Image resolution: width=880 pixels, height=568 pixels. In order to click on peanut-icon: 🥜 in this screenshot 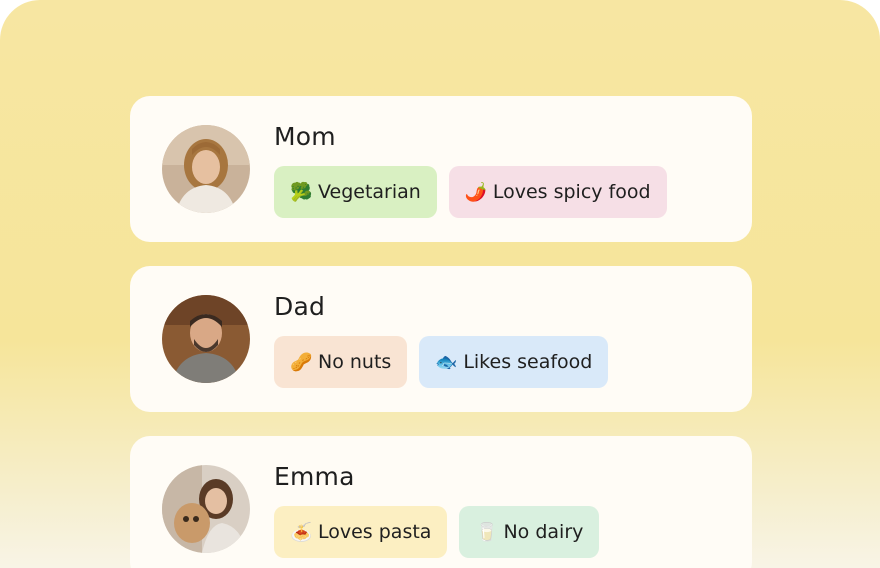, I will do `click(301, 362)`.